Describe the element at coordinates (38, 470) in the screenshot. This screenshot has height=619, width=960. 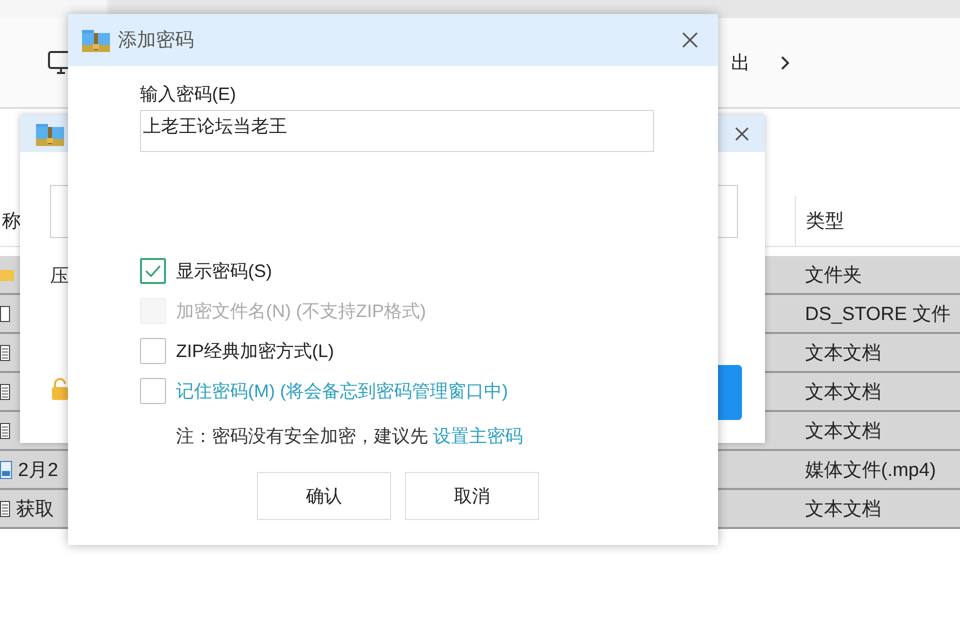
I see `file-name: 2月2` at that location.